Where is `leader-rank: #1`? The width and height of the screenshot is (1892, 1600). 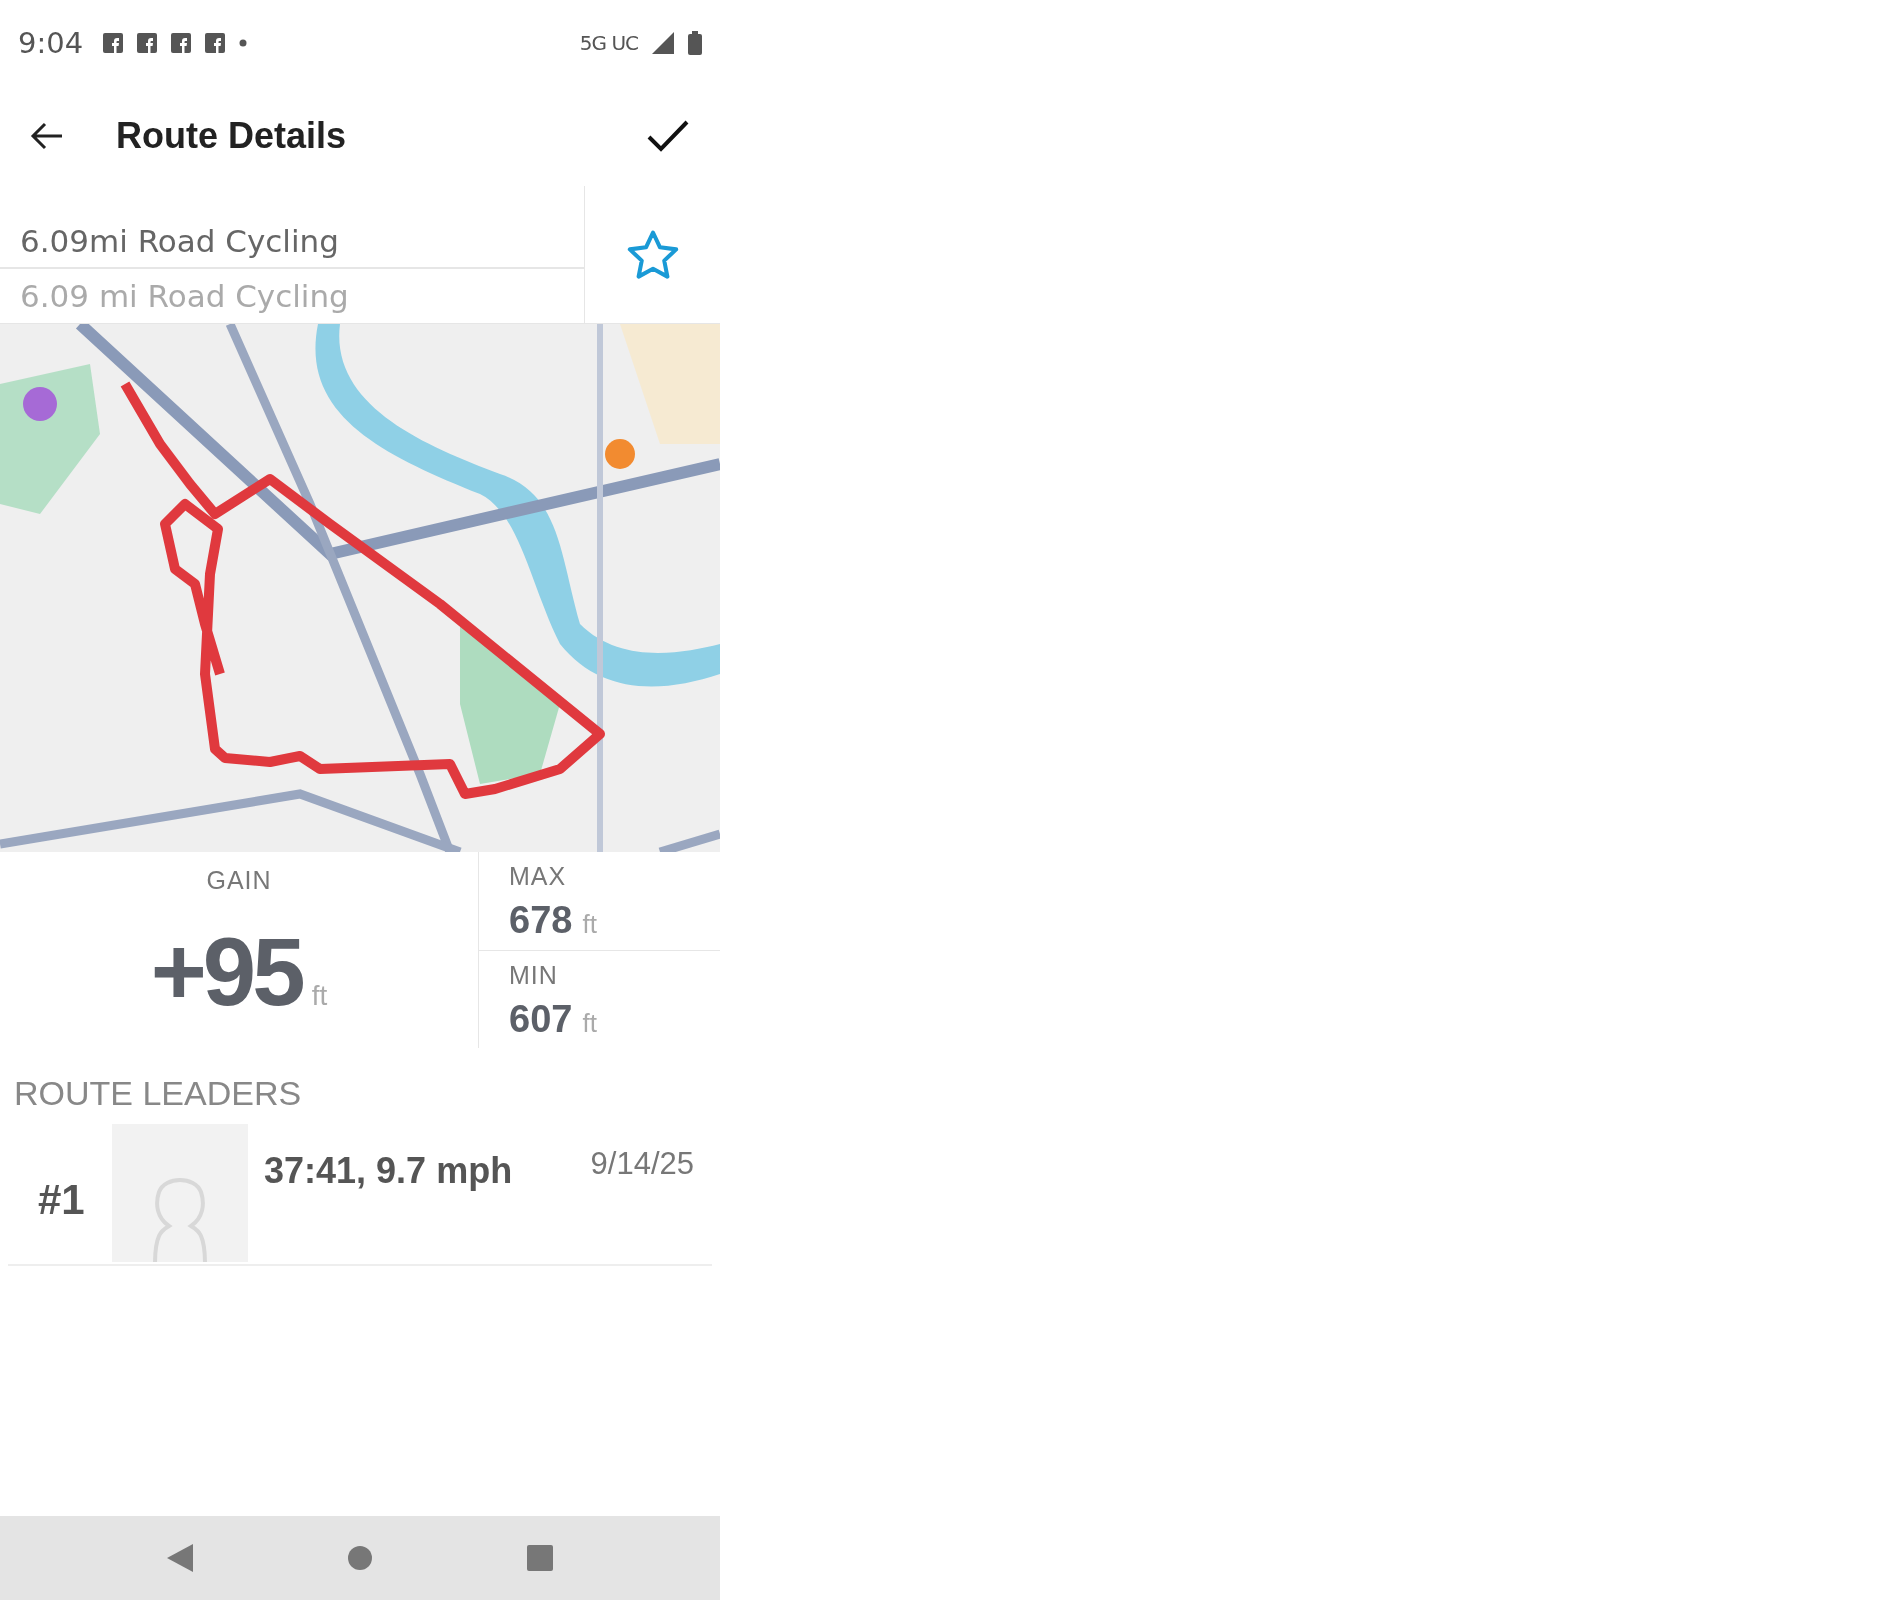
leader-rank: #1 is located at coordinates (61, 1199).